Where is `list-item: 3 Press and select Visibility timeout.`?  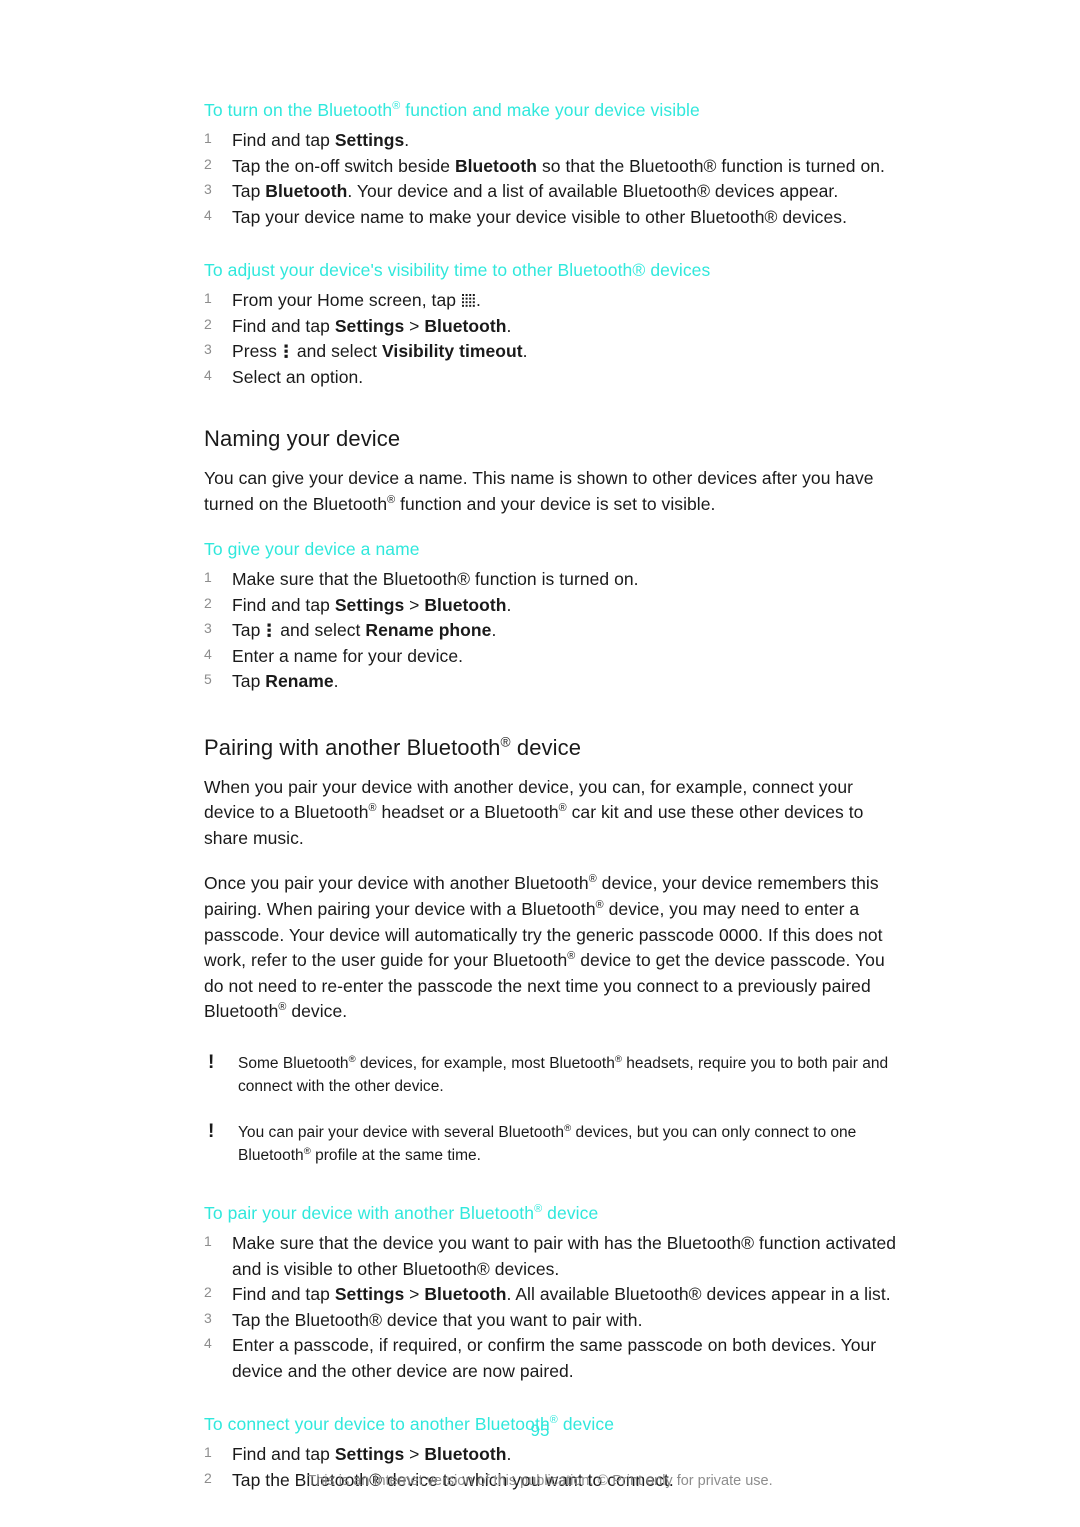
list-item: 3 Press and select Visibility timeout. is located at coordinates (554, 352).